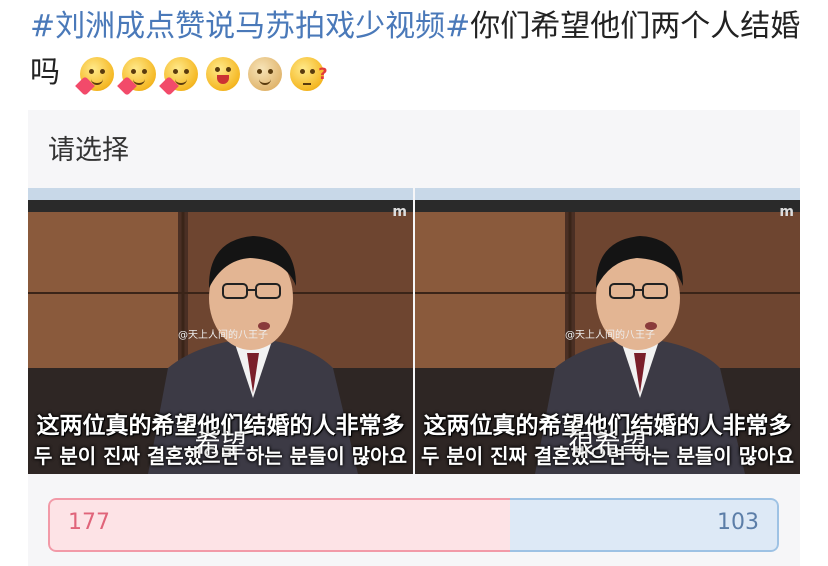  Describe the element at coordinates (644, 525) in the screenshot. I see `vote-bar-strong-hope: 103` at that location.